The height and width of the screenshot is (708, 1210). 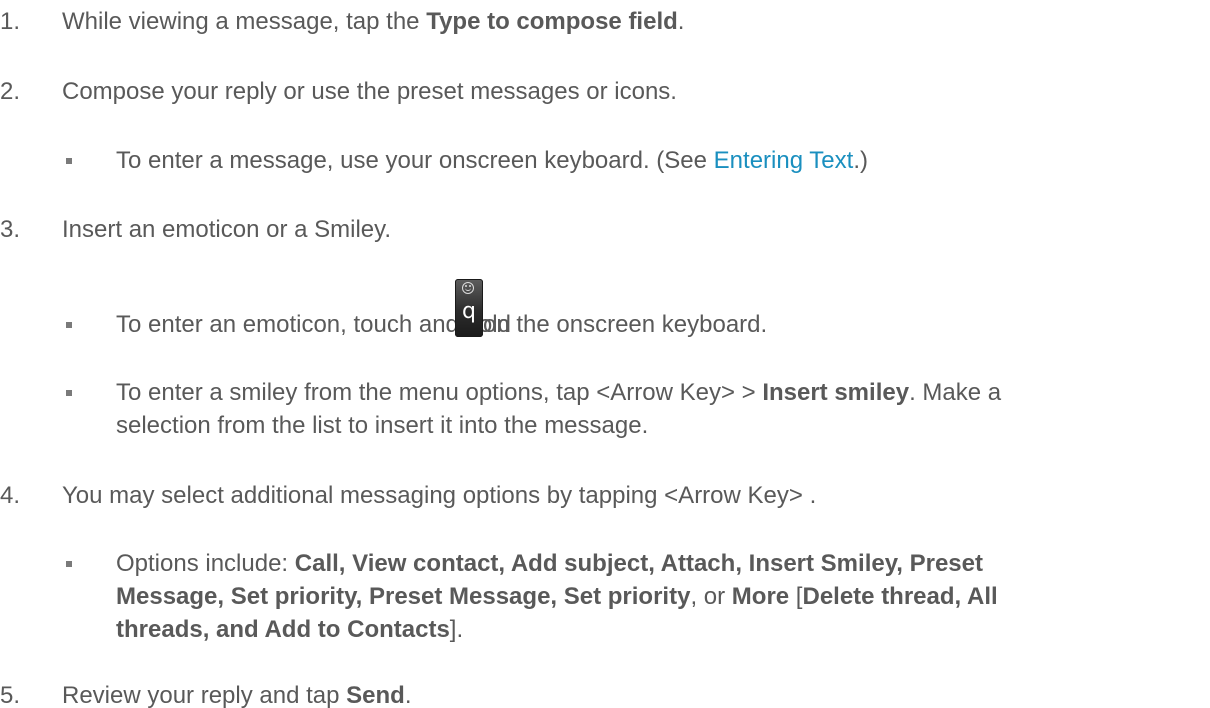 I want to click on bullet-text-after: on the onscreen keyboard., so click(x=625, y=324).